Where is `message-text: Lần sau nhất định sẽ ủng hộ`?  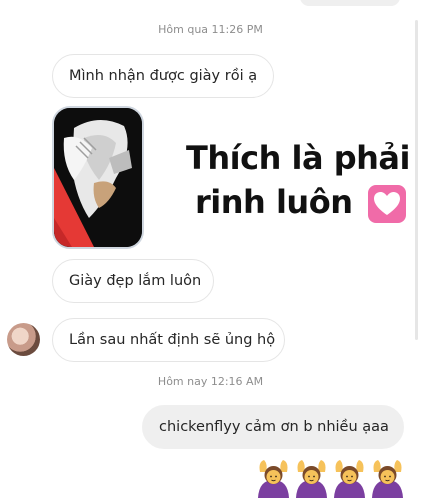 message-text: Lần sau nhất định sẽ ủng hộ is located at coordinates (172, 340).